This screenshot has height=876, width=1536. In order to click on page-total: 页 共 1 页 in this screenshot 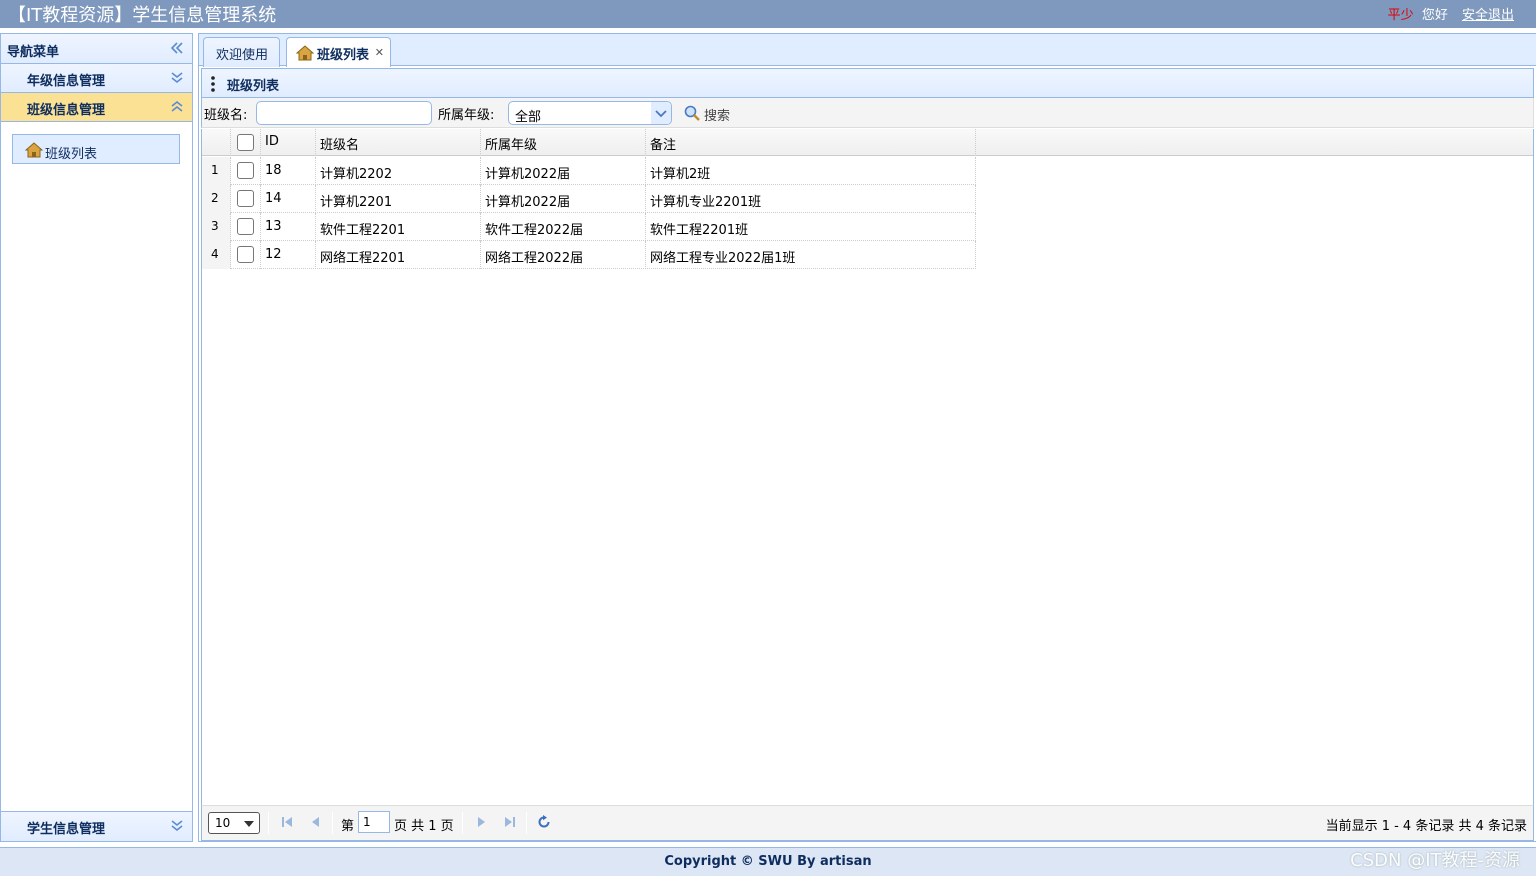, I will do `click(424, 826)`.